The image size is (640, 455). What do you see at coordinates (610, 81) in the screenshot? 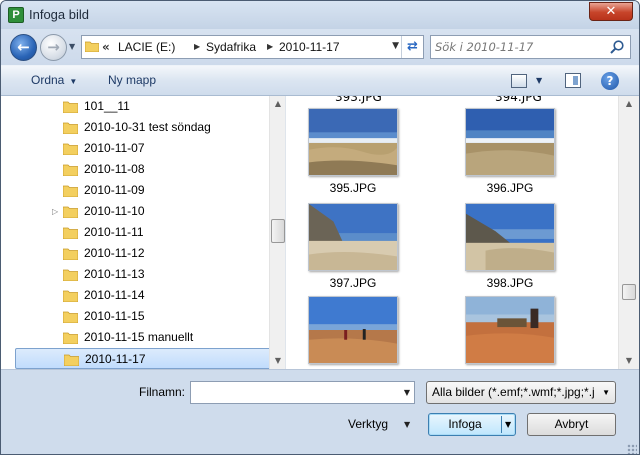
I see `help-icon: ?` at bounding box center [610, 81].